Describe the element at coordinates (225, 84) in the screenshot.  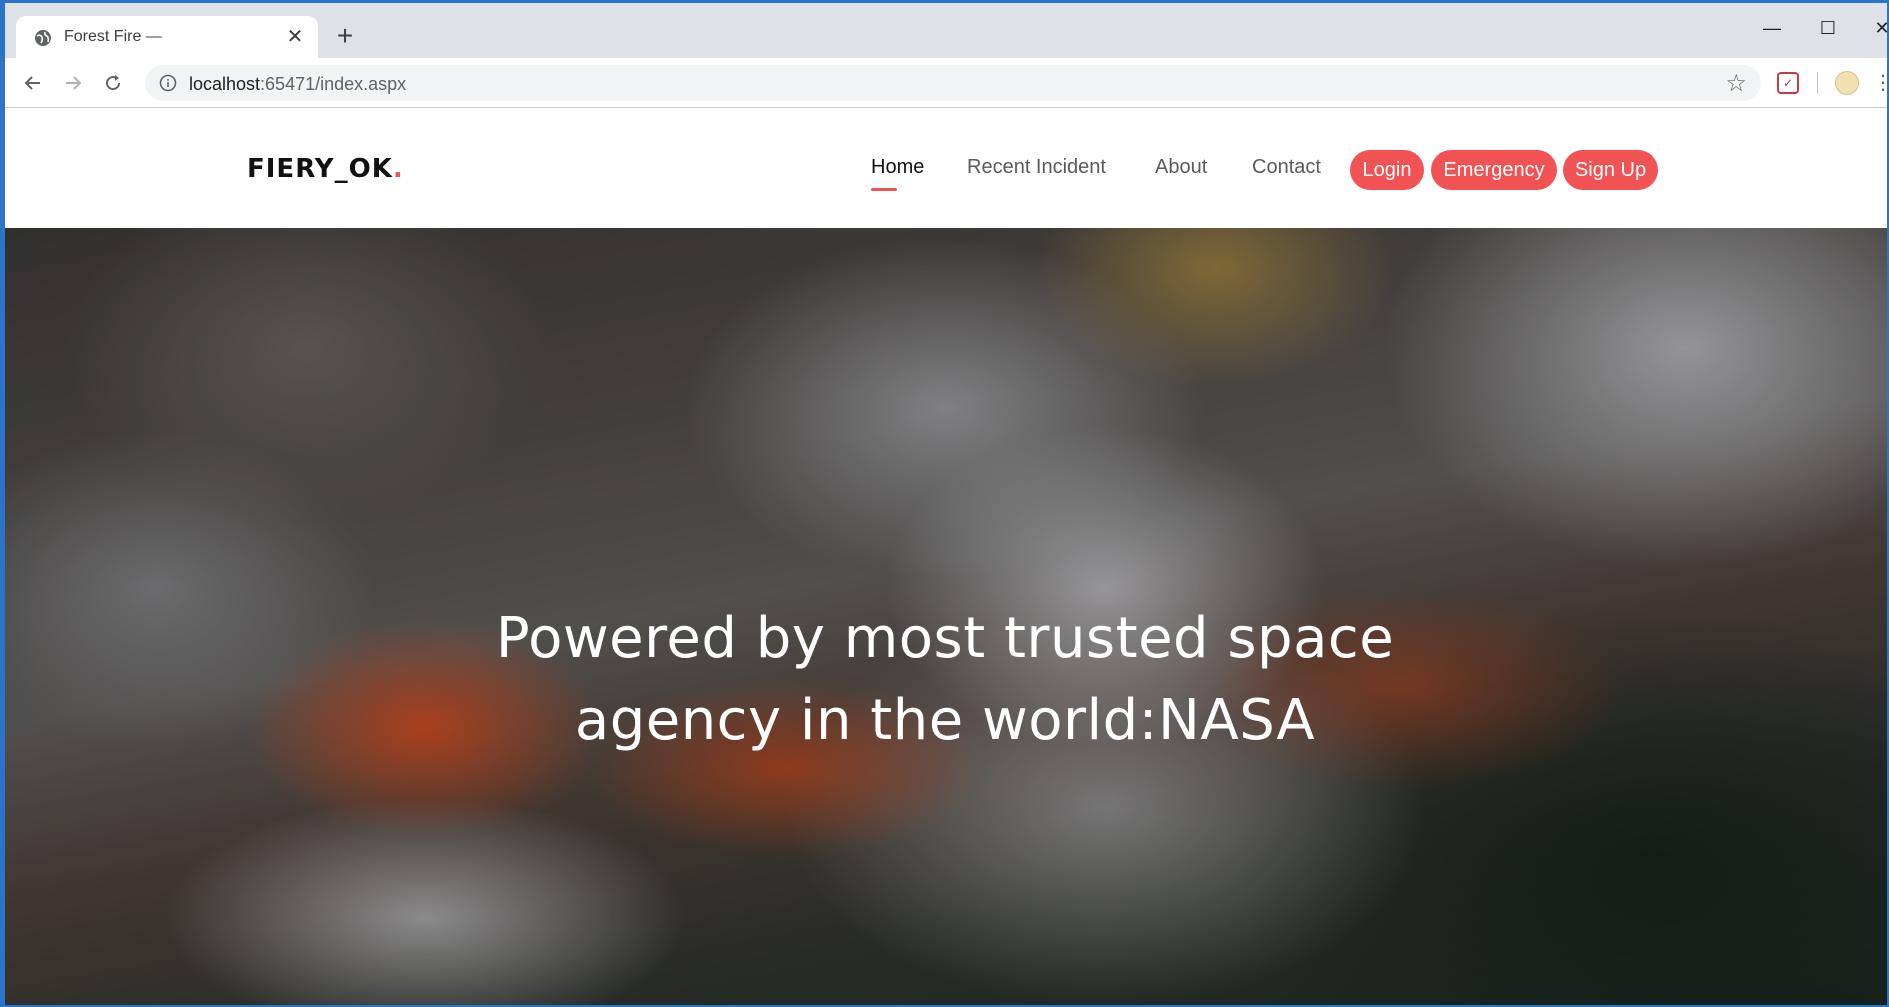
I see `url-host: localhost` at that location.